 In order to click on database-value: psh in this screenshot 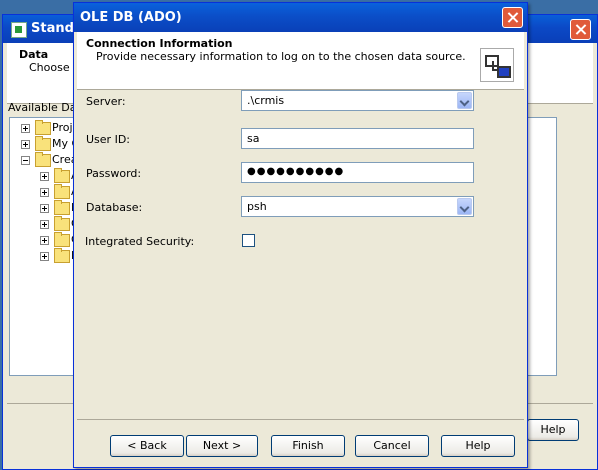, I will do `click(257, 206)`.